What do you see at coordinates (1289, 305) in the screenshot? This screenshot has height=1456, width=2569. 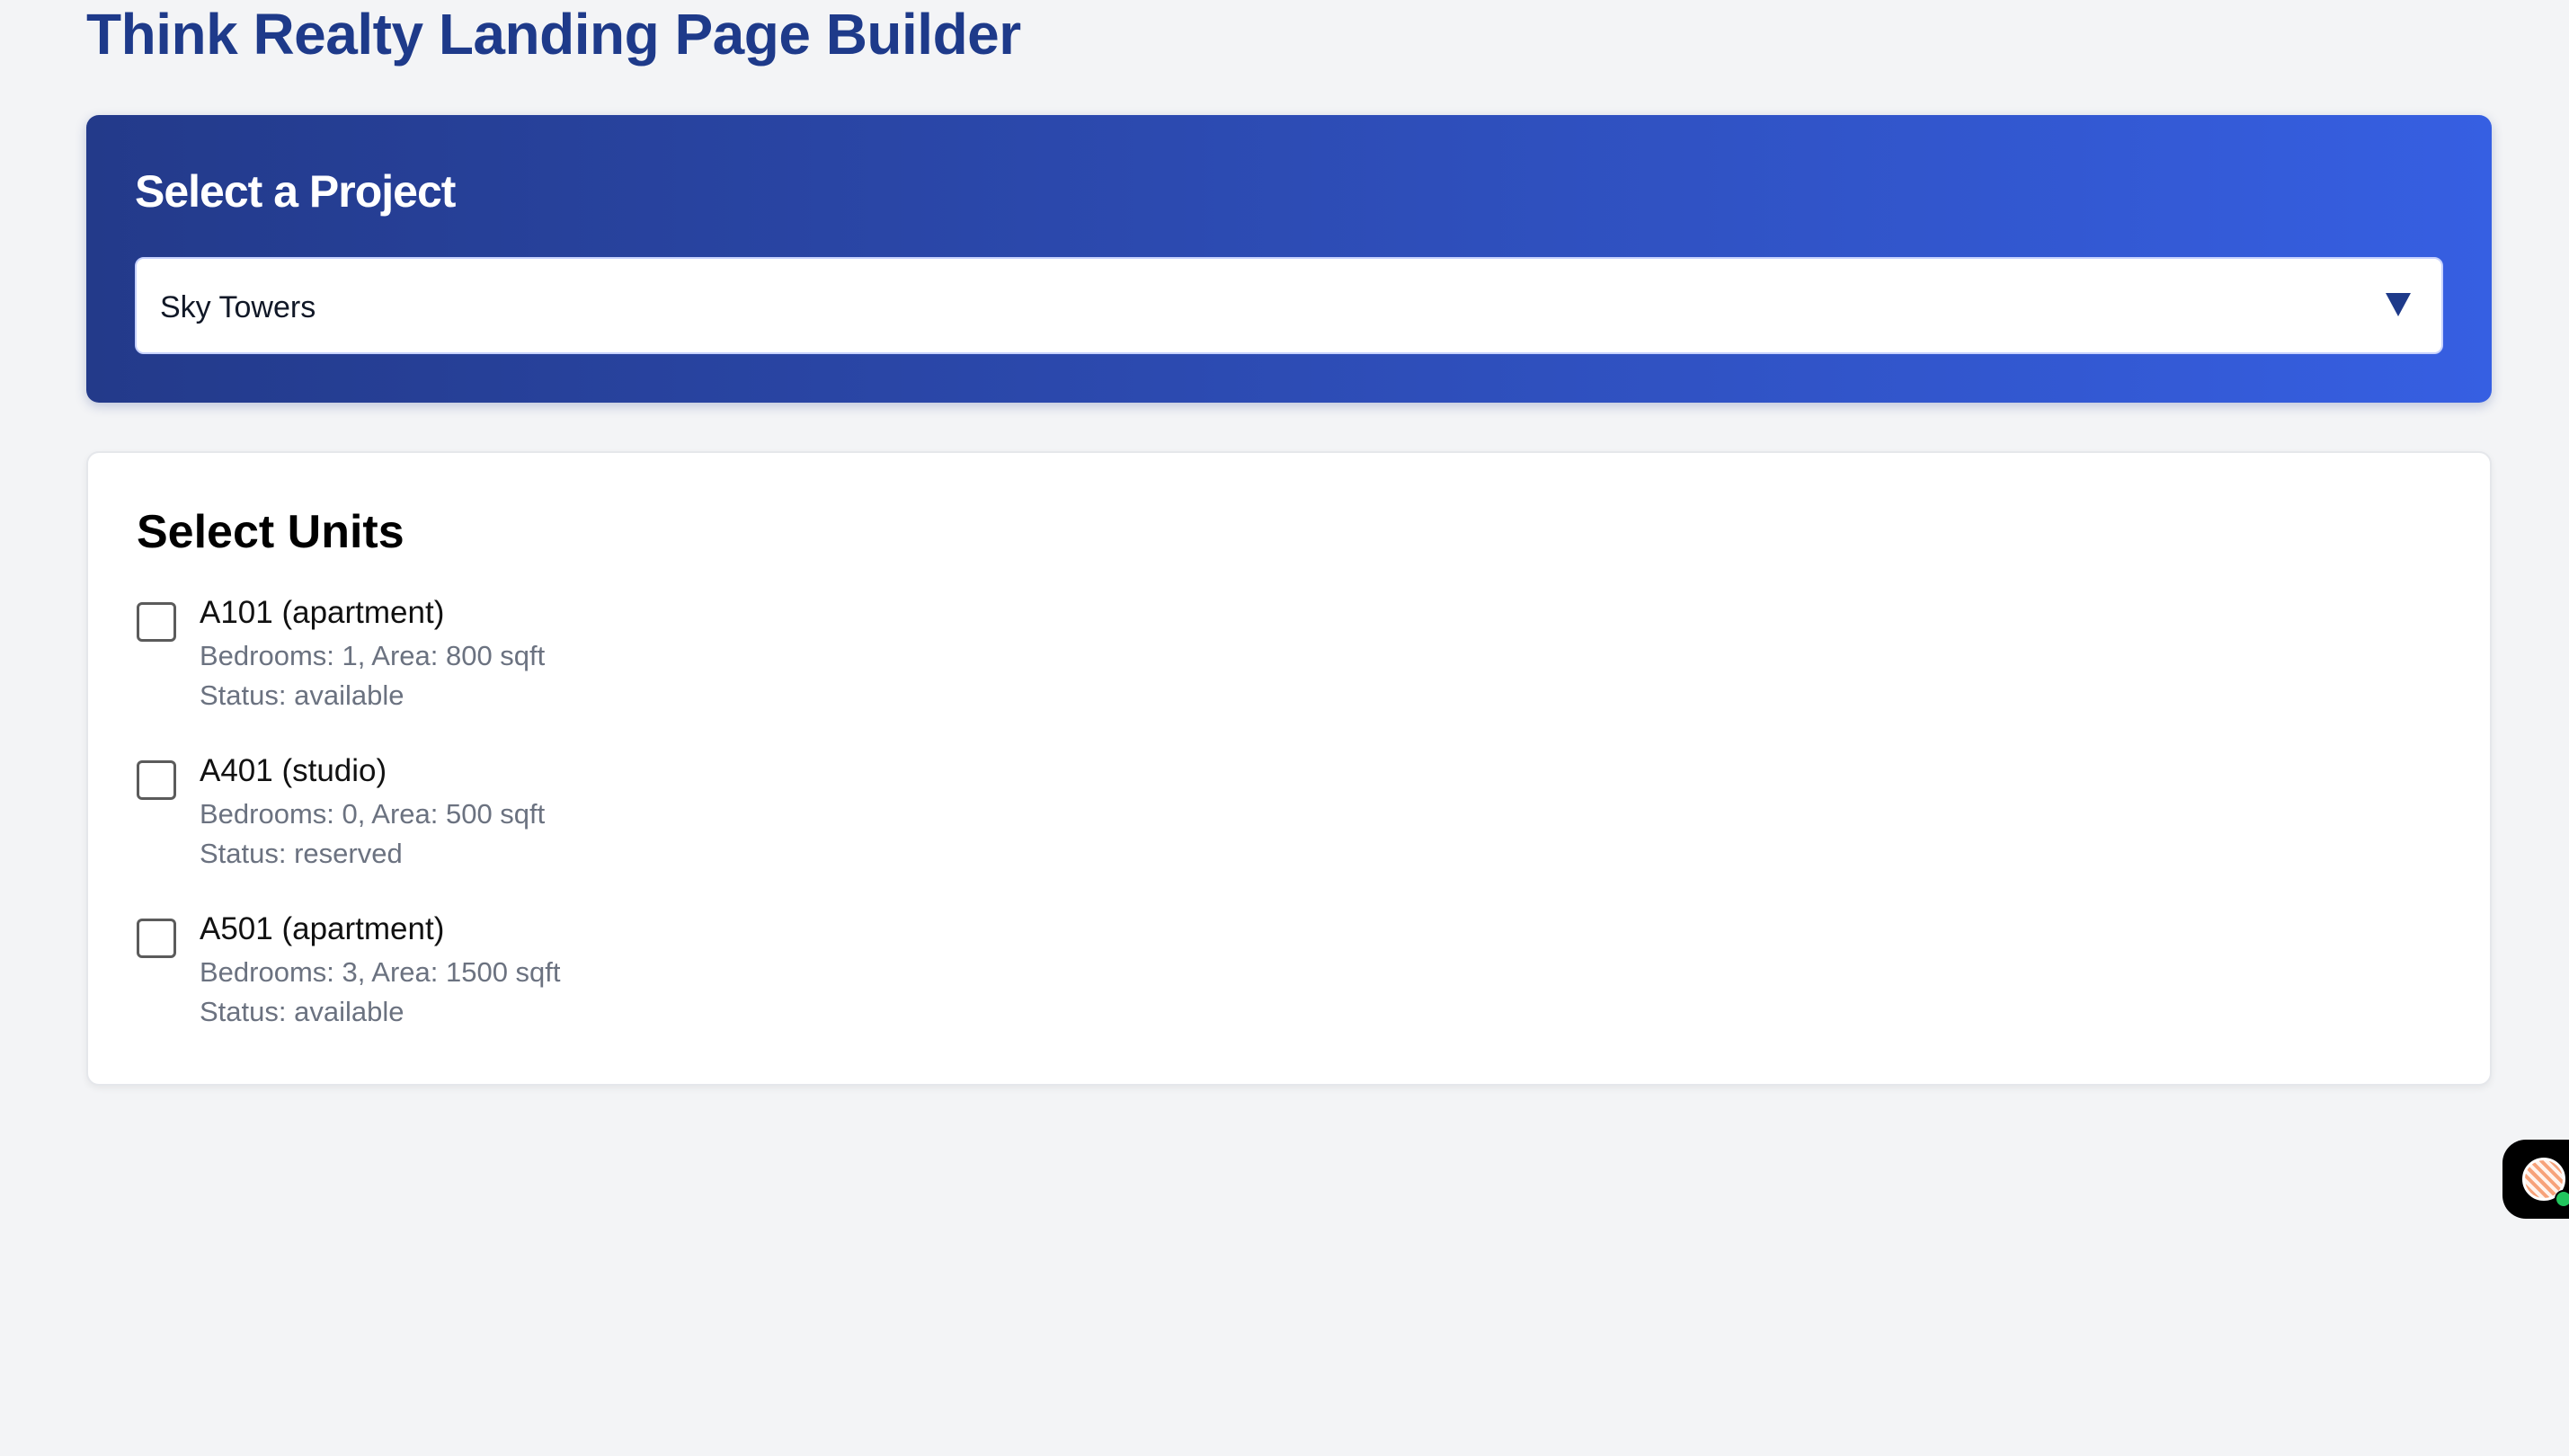 I see `project-select-dropdown: Sky Towers` at bounding box center [1289, 305].